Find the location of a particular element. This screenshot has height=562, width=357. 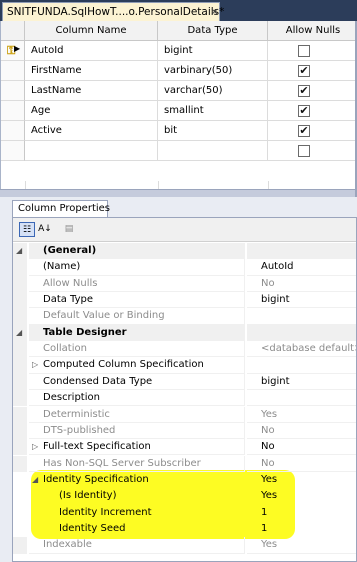

table-row: FirstName varbinary(50) ✔ is located at coordinates (179, 71).